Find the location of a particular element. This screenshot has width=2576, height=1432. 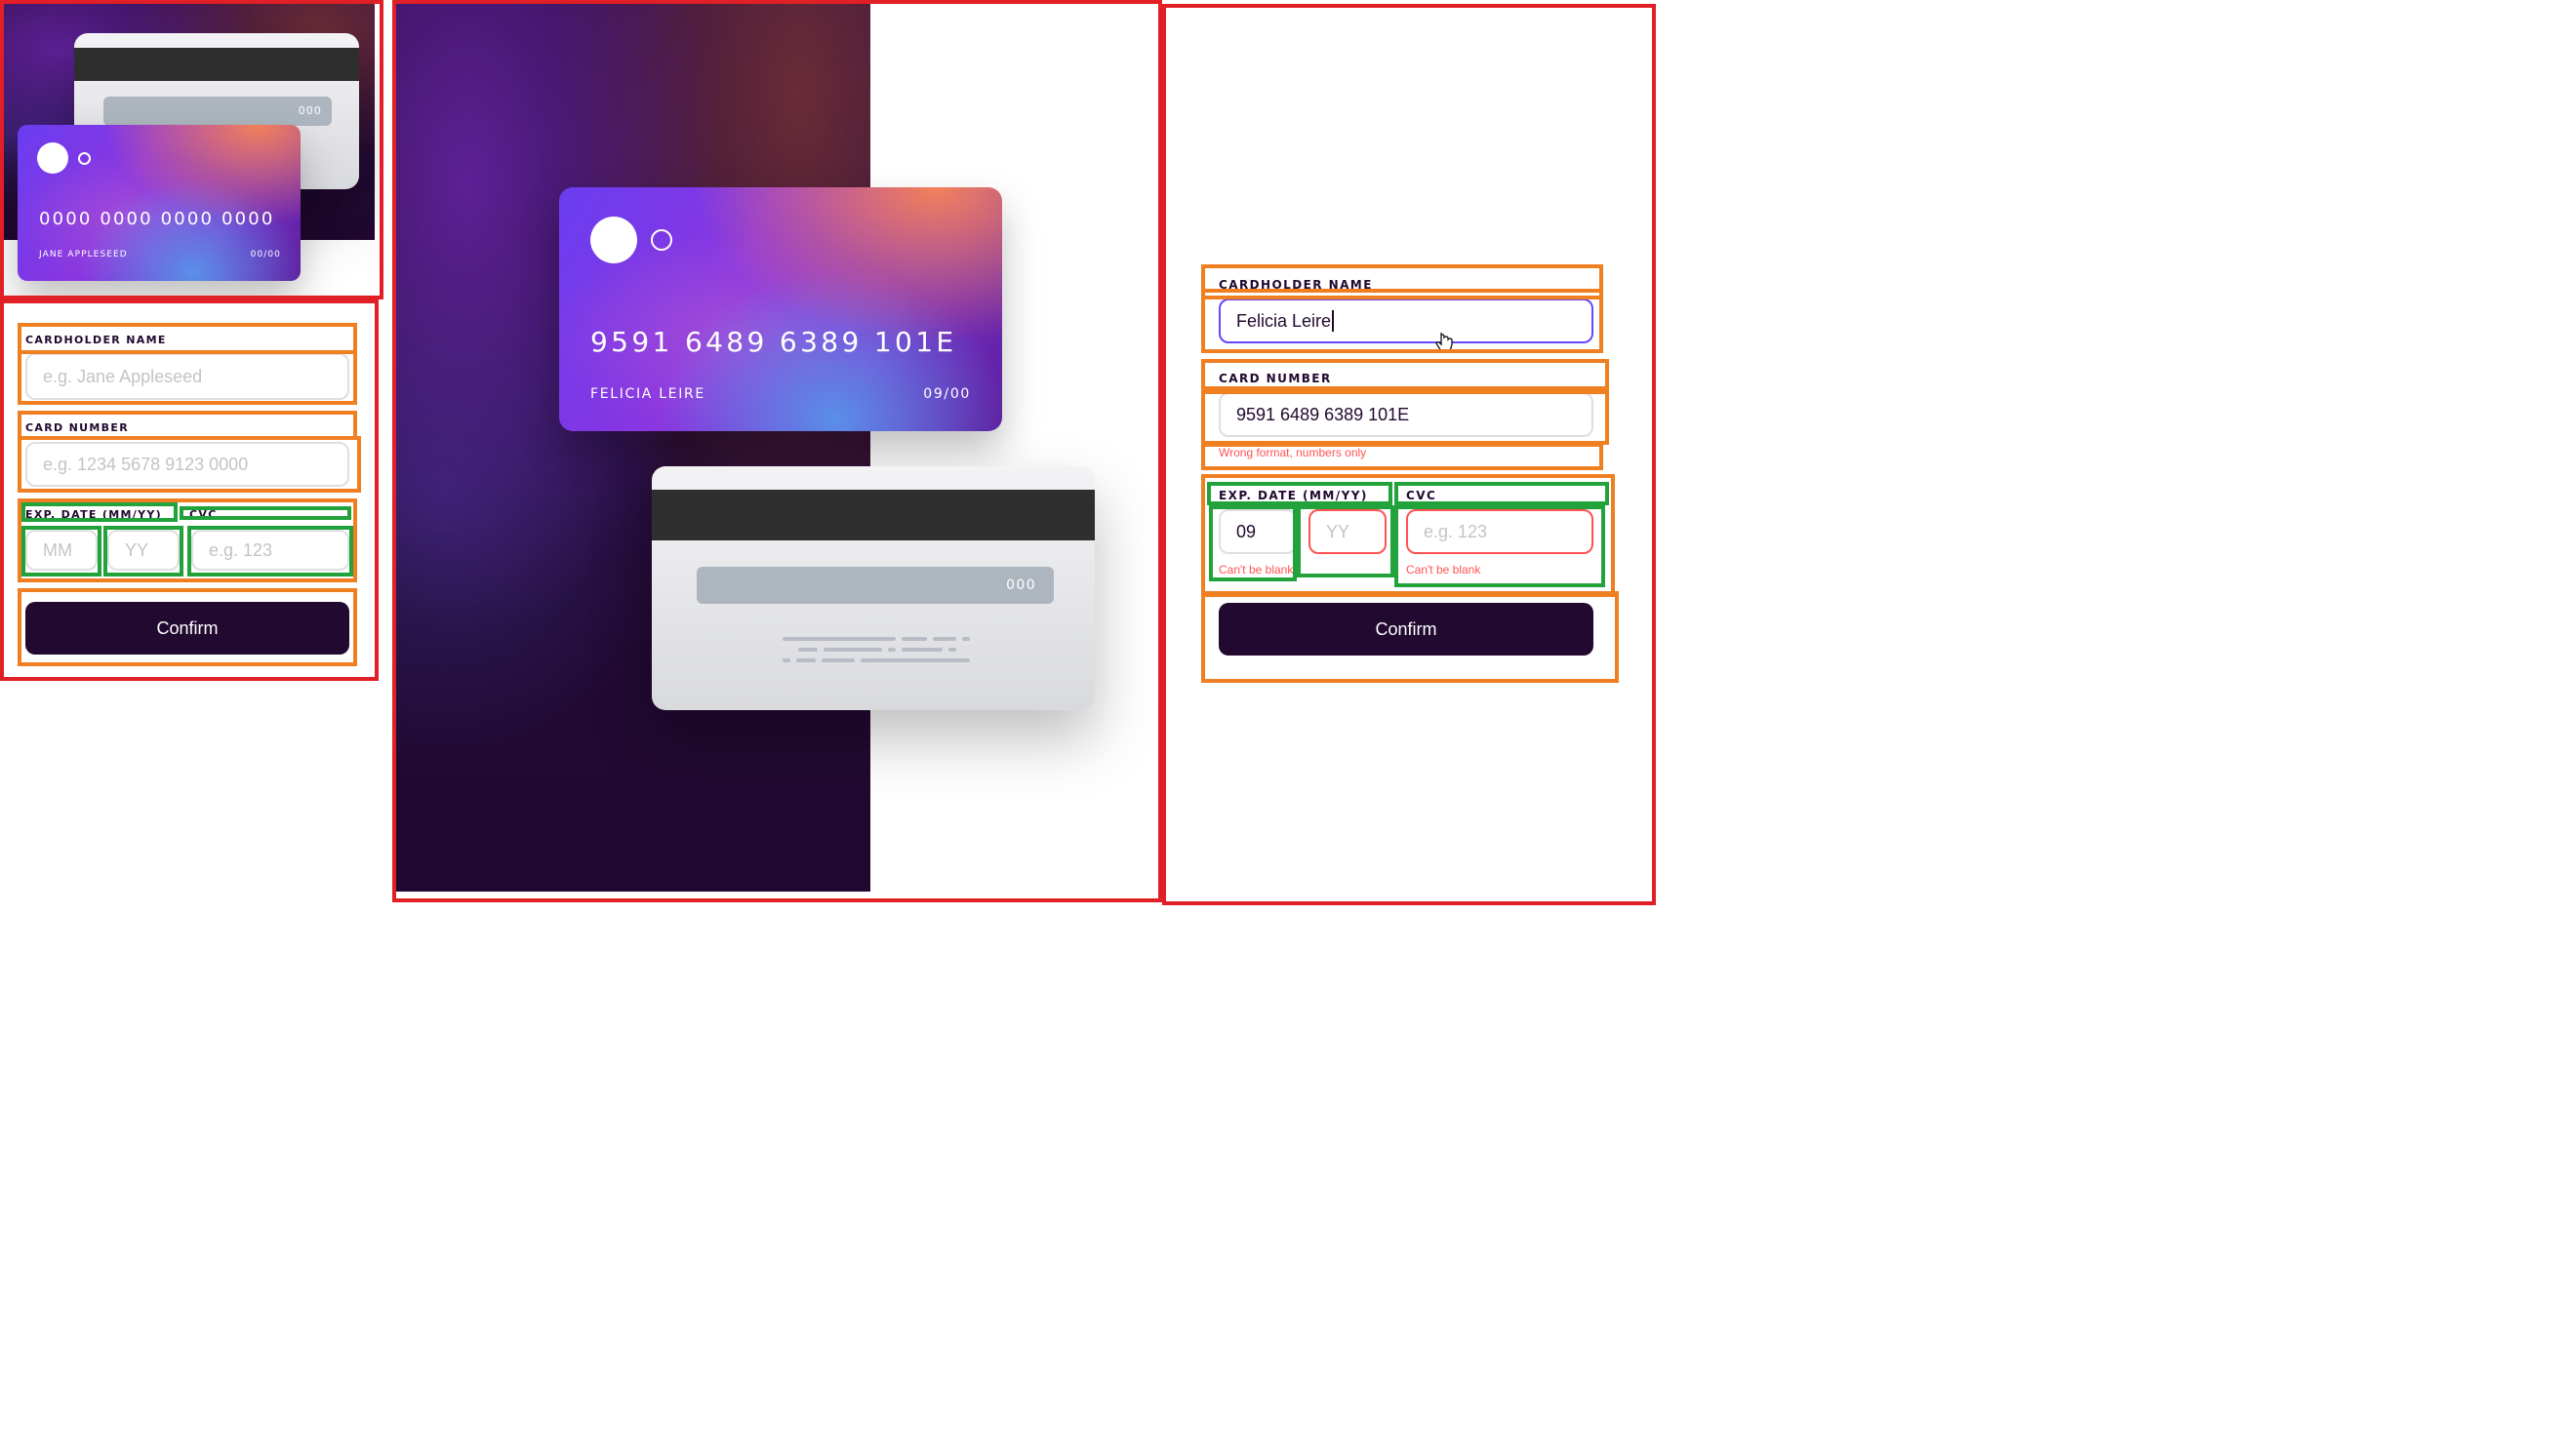

exp-month-input is located at coordinates (61, 550).